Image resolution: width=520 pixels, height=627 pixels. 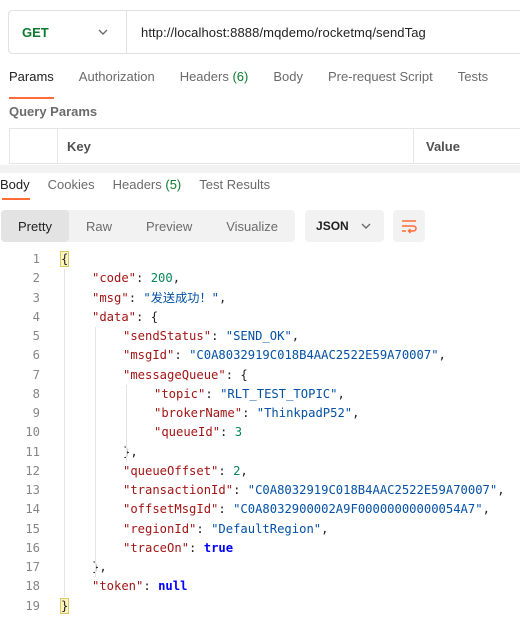 What do you see at coordinates (36, 413) in the screenshot?
I see `line-number: 9` at bounding box center [36, 413].